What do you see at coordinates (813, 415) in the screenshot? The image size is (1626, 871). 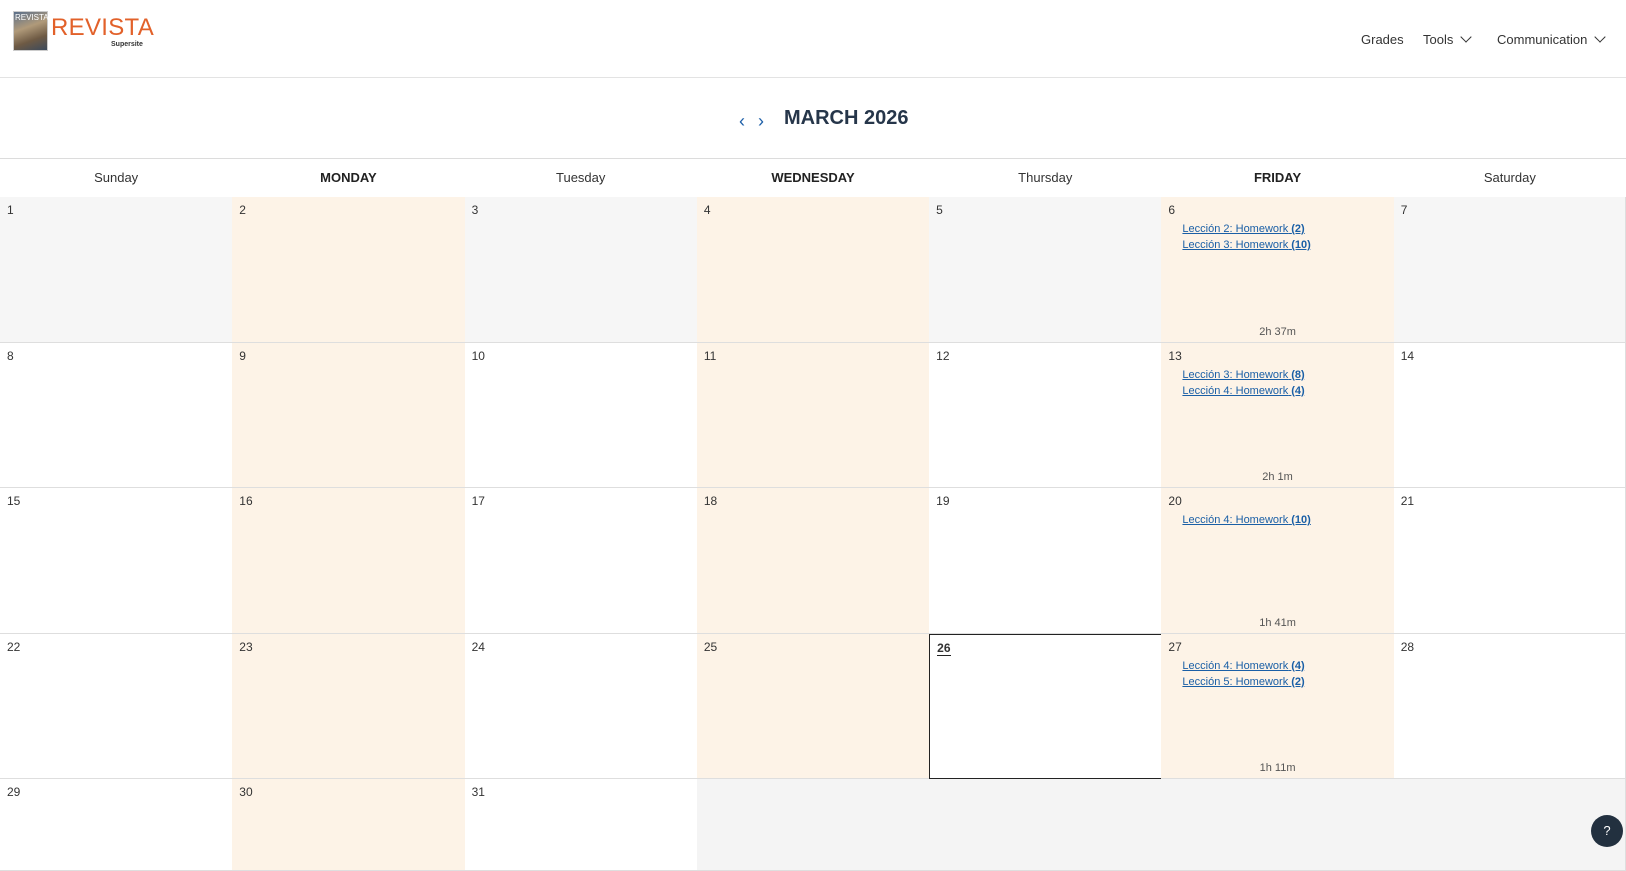 I see `calendar-day-cell: 11` at bounding box center [813, 415].